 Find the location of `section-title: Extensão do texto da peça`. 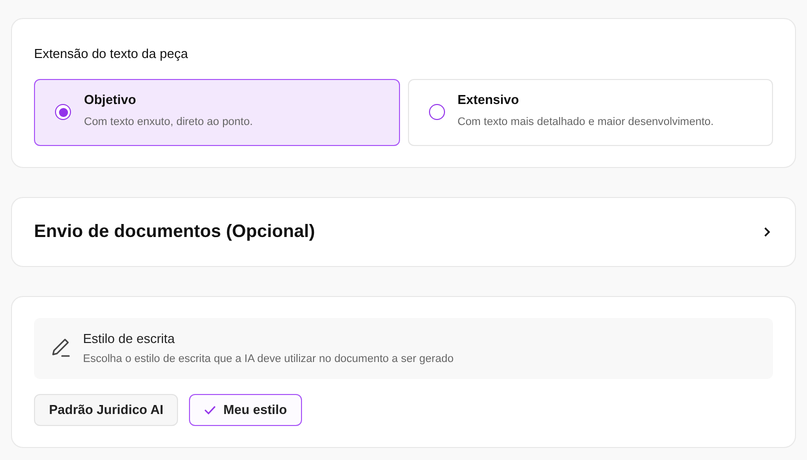

section-title: Extensão do texto da peça is located at coordinates (111, 54).